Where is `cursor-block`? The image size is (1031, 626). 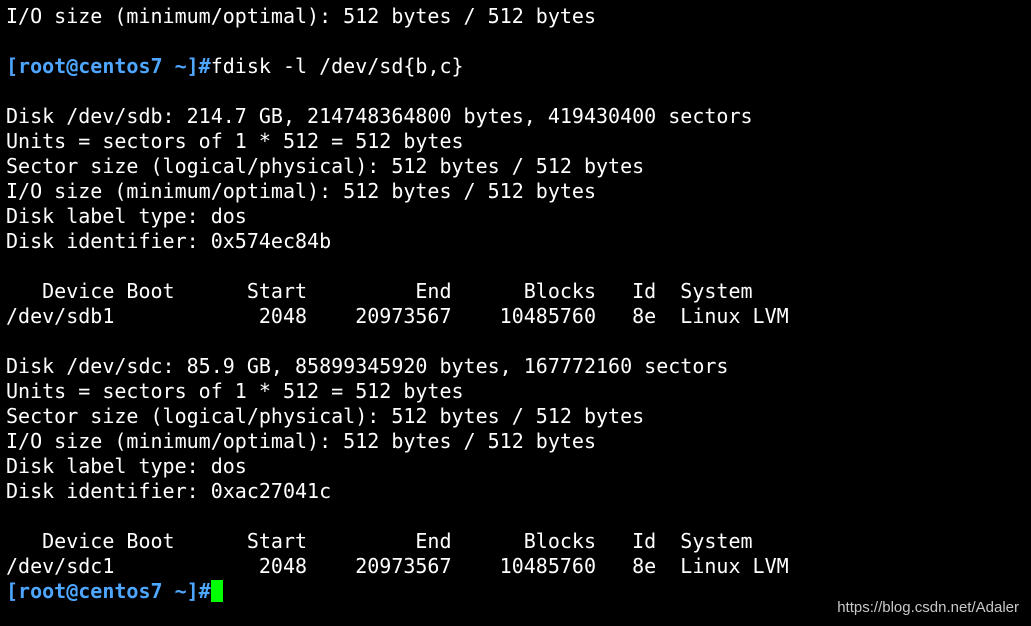
cursor-block is located at coordinates (216, 591).